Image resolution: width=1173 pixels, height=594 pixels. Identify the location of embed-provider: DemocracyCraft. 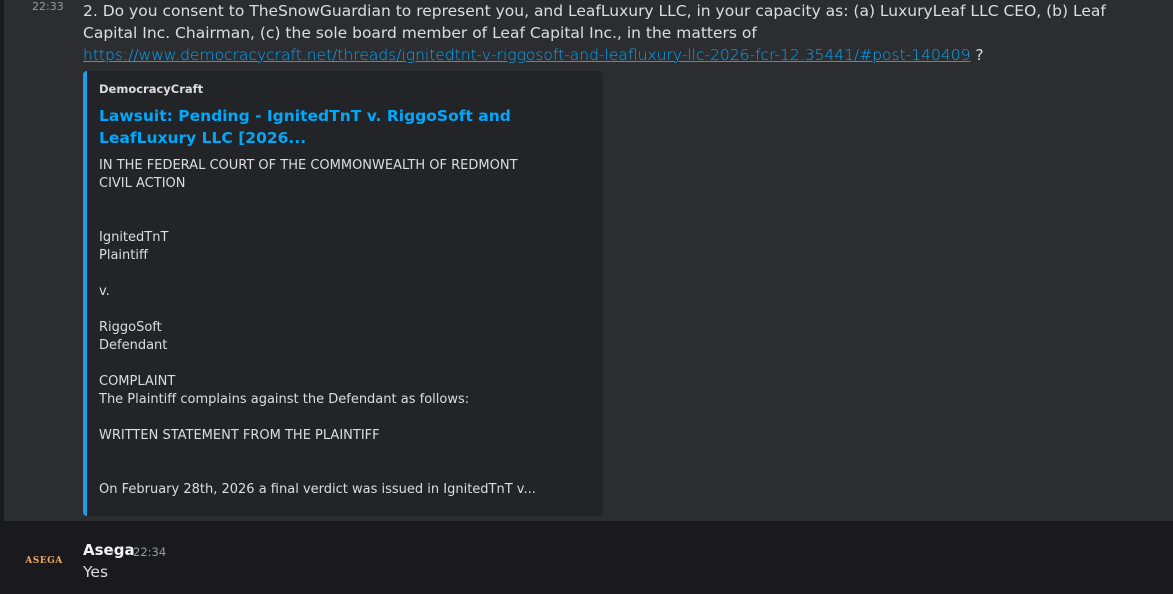
(151, 89).